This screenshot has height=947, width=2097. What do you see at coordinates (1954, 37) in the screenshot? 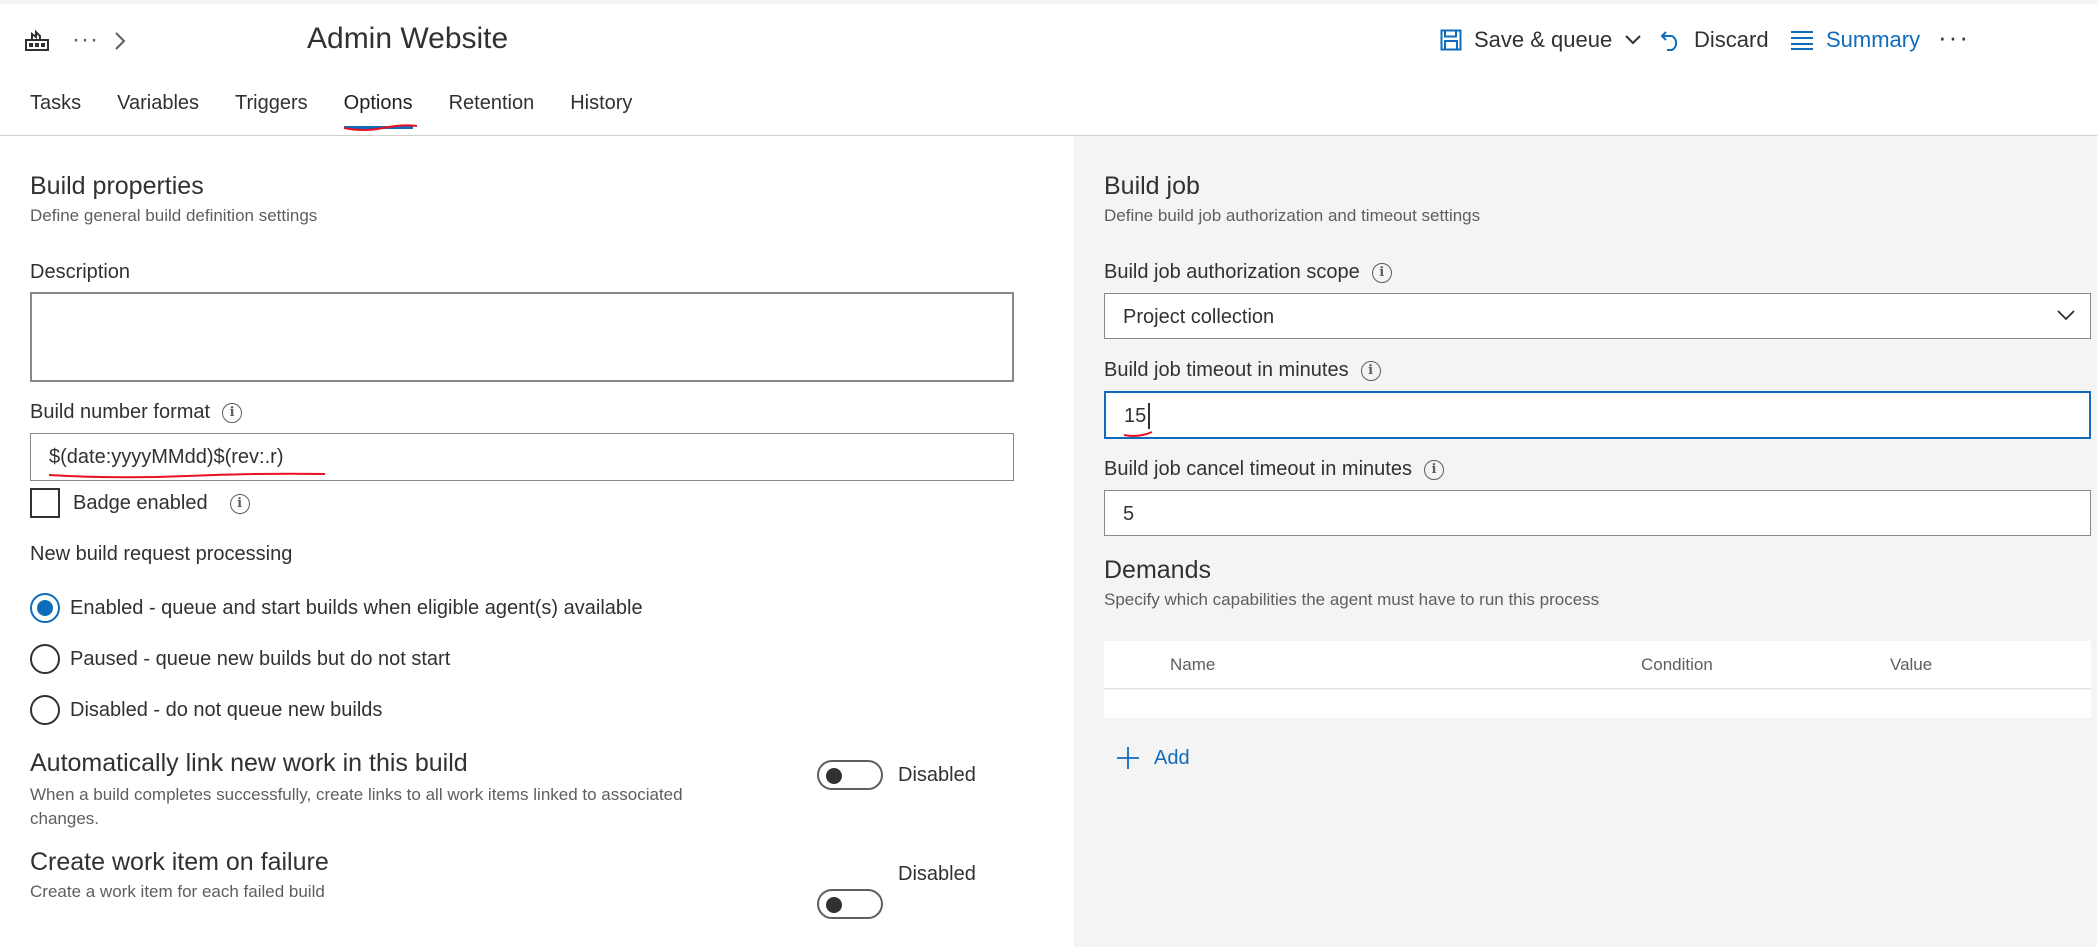
I see `more-actions-icon: ···` at bounding box center [1954, 37].